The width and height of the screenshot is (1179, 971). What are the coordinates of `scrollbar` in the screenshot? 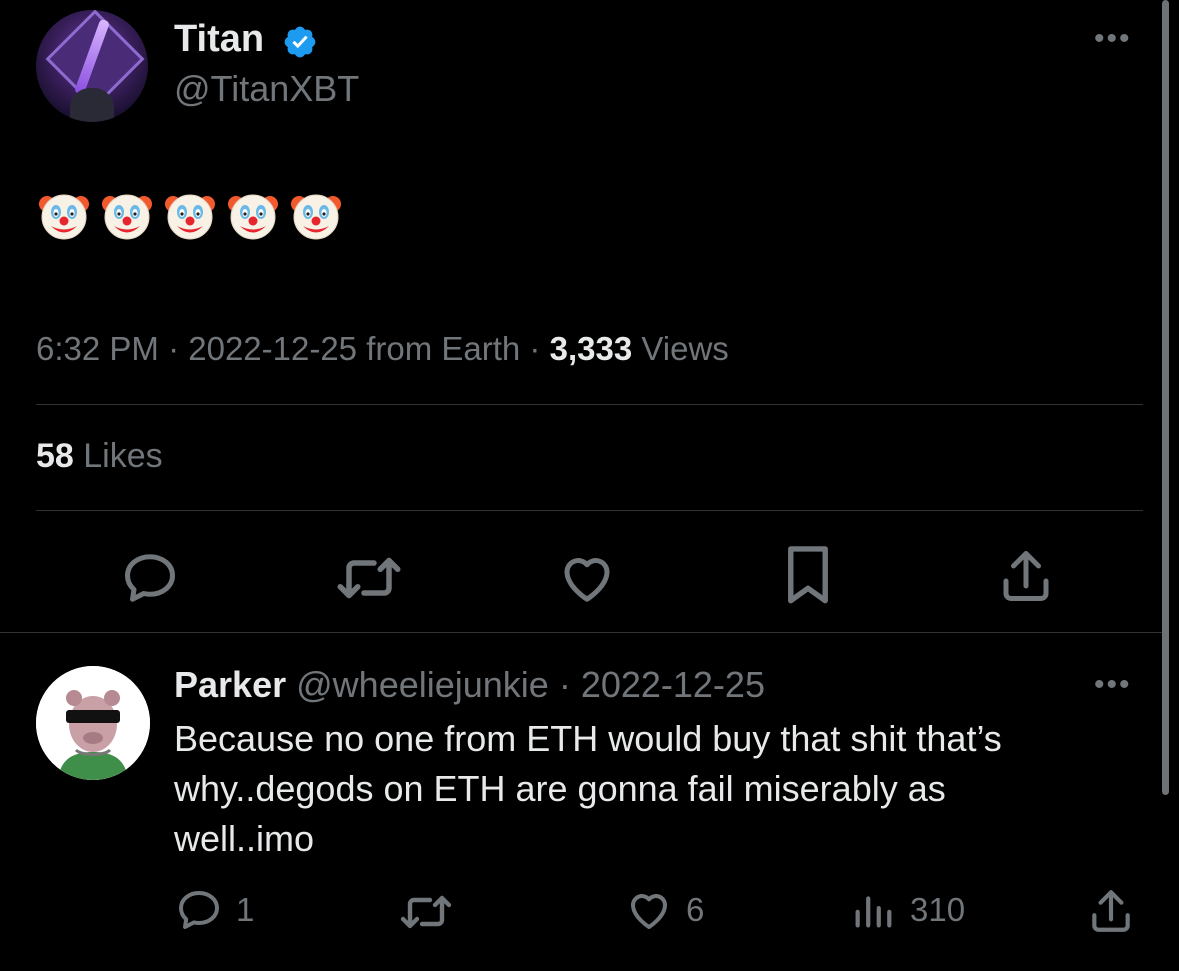 It's located at (1165, 397).